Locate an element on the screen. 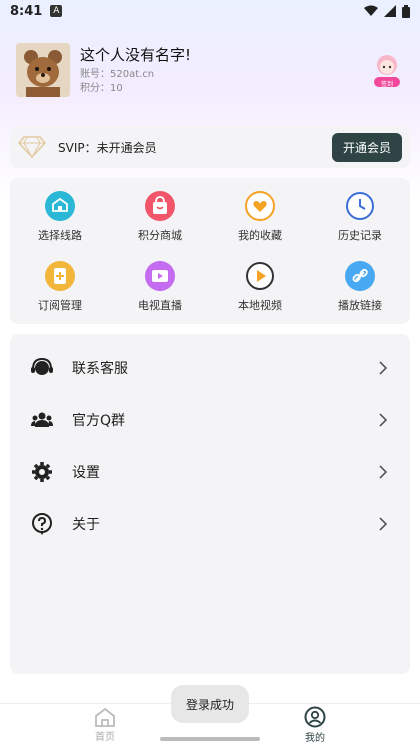  subscribe-icon is located at coordinates (60, 276).